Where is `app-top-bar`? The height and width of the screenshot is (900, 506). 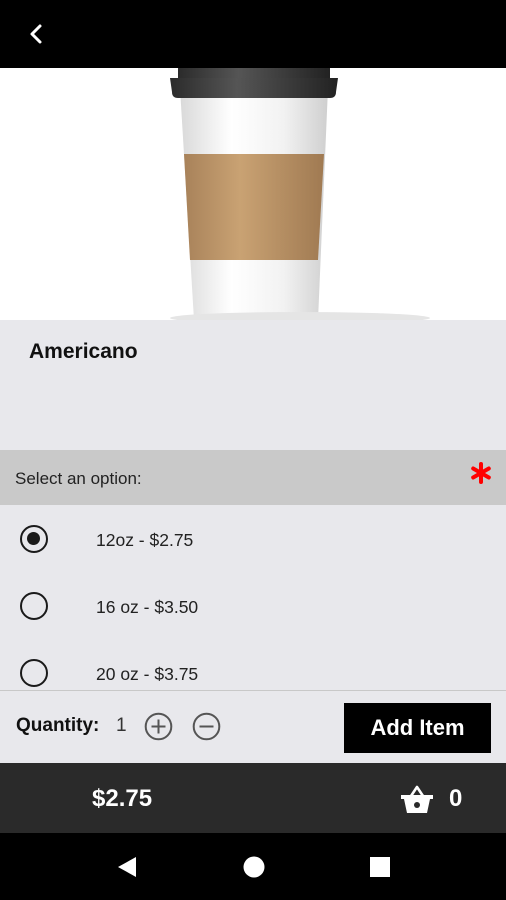 app-top-bar is located at coordinates (253, 34).